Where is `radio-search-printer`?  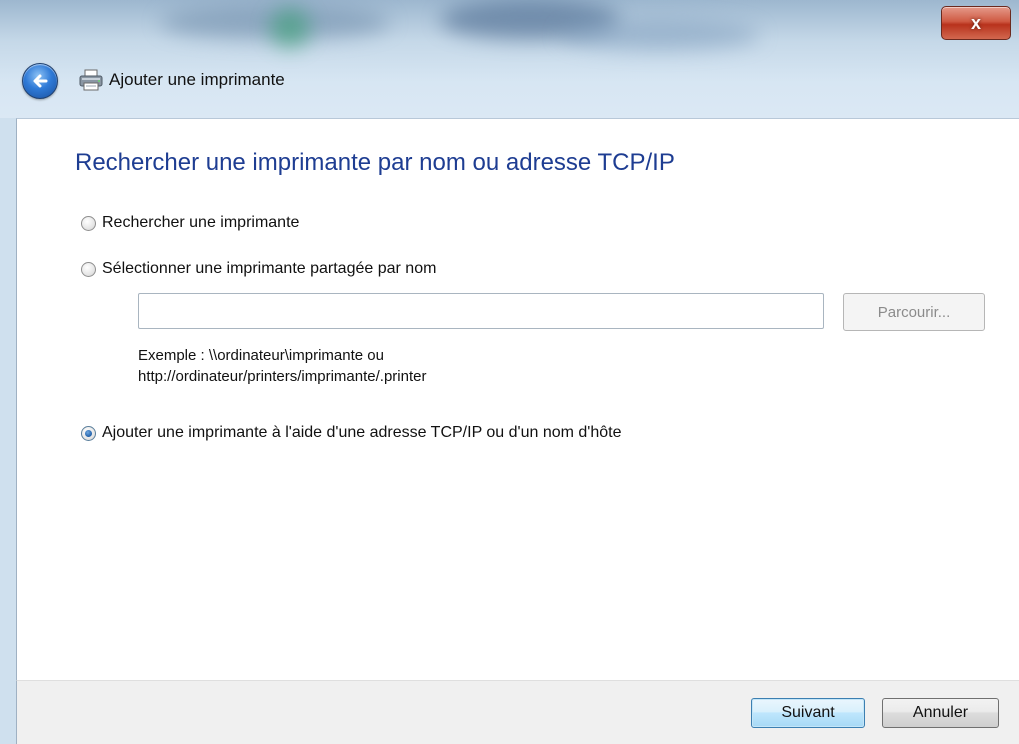 radio-search-printer is located at coordinates (88, 223).